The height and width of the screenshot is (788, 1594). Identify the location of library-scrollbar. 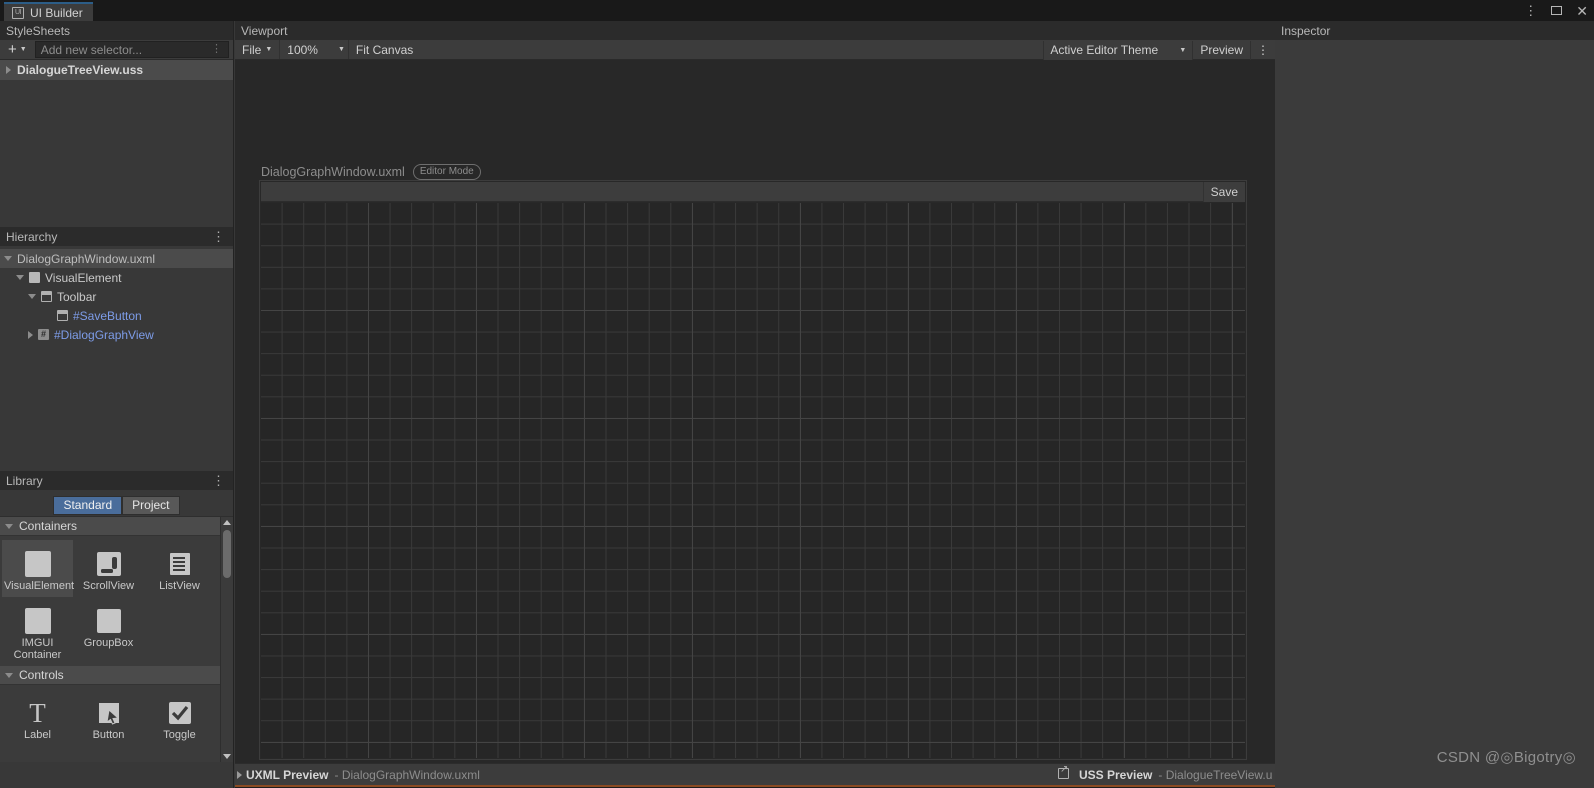
(226, 639).